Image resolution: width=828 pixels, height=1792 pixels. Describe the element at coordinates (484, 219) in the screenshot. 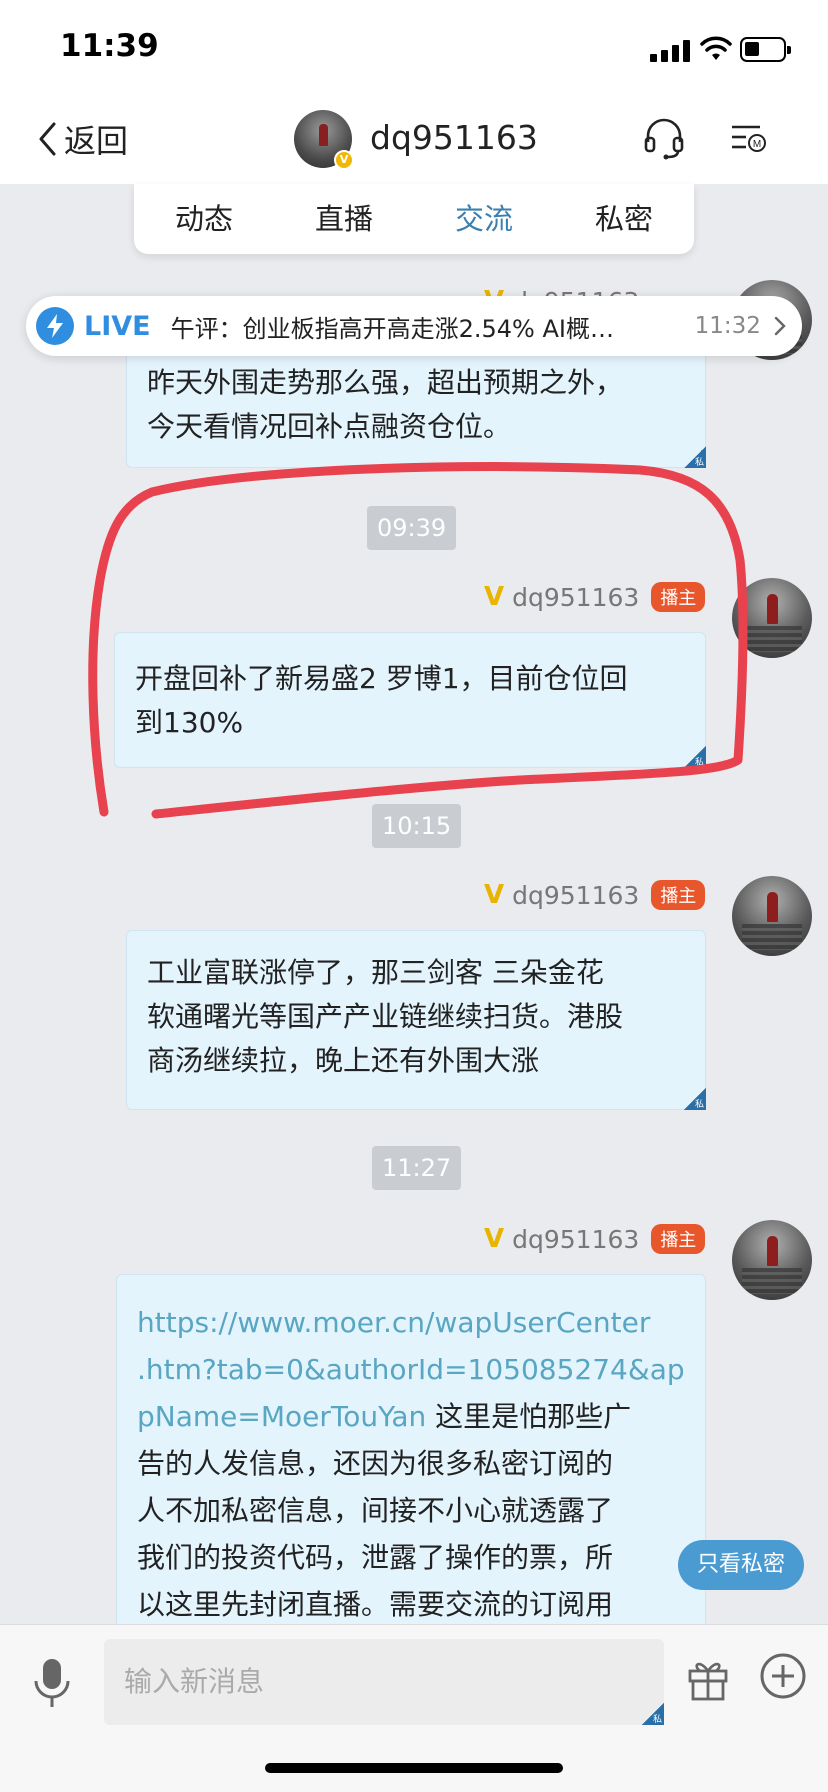

I see `tab-discussion: 交流` at that location.